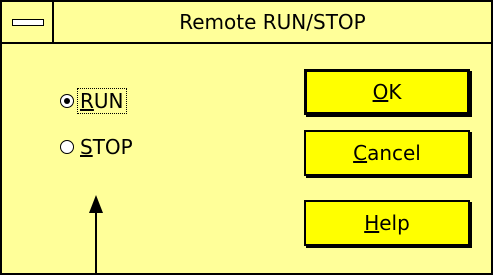 The height and width of the screenshot is (275, 493). Describe the element at coordinates (67, 101) in the screenshot. I see `radio-run-indicator` at that location.